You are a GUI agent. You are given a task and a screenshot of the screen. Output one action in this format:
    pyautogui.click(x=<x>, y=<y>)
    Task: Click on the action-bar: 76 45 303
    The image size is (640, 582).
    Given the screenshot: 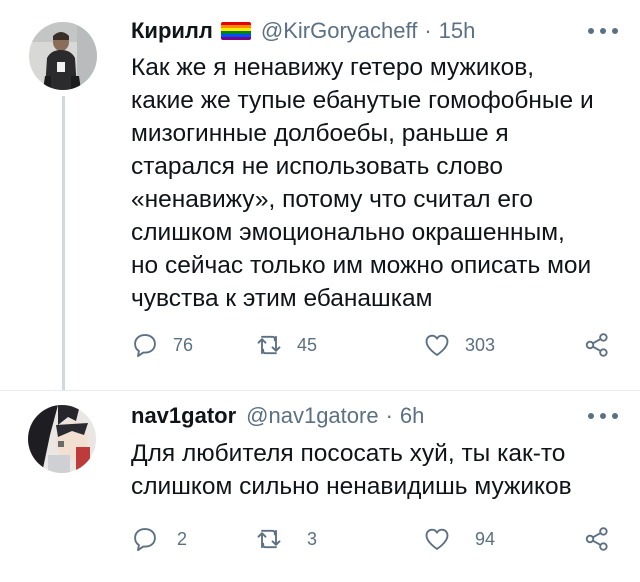 What is the action you would take?
    pyautogui.click(x=371, y=345)
    